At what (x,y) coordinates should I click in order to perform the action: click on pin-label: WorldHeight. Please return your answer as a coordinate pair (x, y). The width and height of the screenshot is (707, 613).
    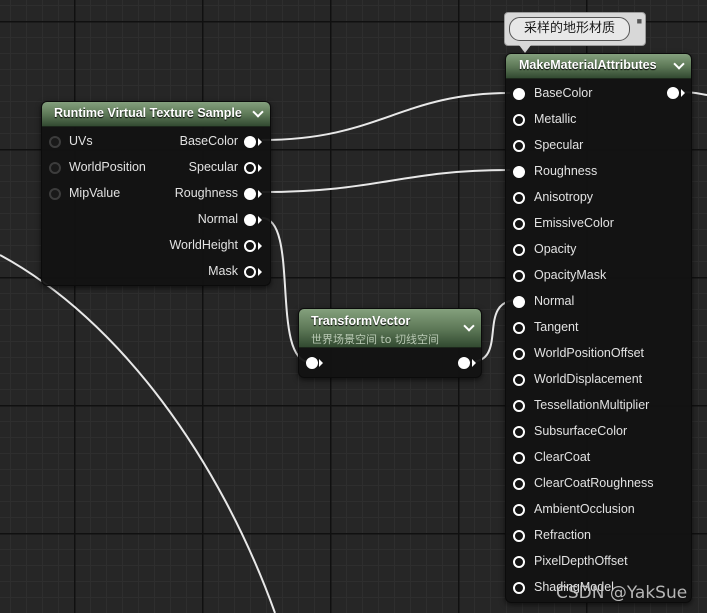
    Looking at the image, I should click on (203, 245).